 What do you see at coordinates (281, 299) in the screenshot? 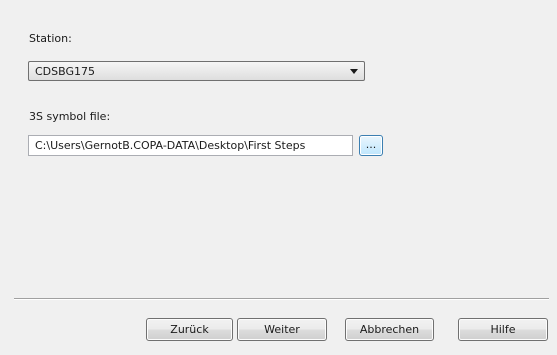
I see `separator-line` at bounding box center [281, 299].